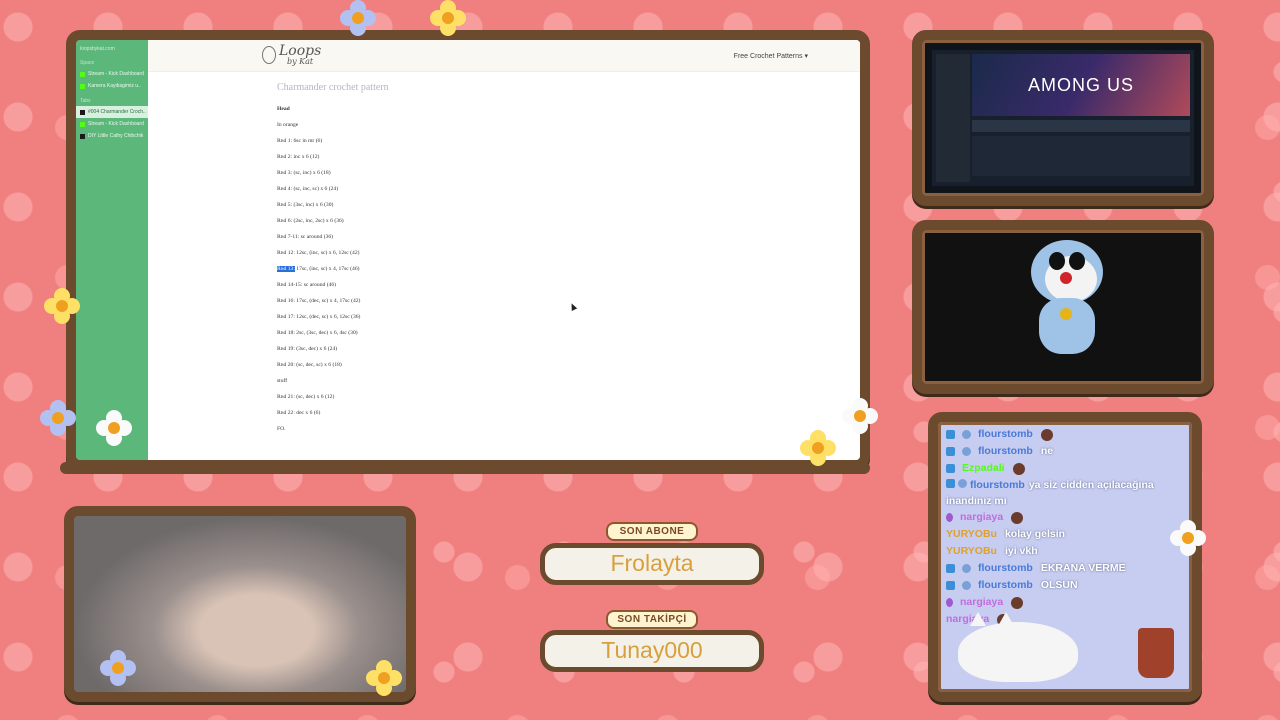  I want to click on plush-camera-frame, so click(1063, 307).